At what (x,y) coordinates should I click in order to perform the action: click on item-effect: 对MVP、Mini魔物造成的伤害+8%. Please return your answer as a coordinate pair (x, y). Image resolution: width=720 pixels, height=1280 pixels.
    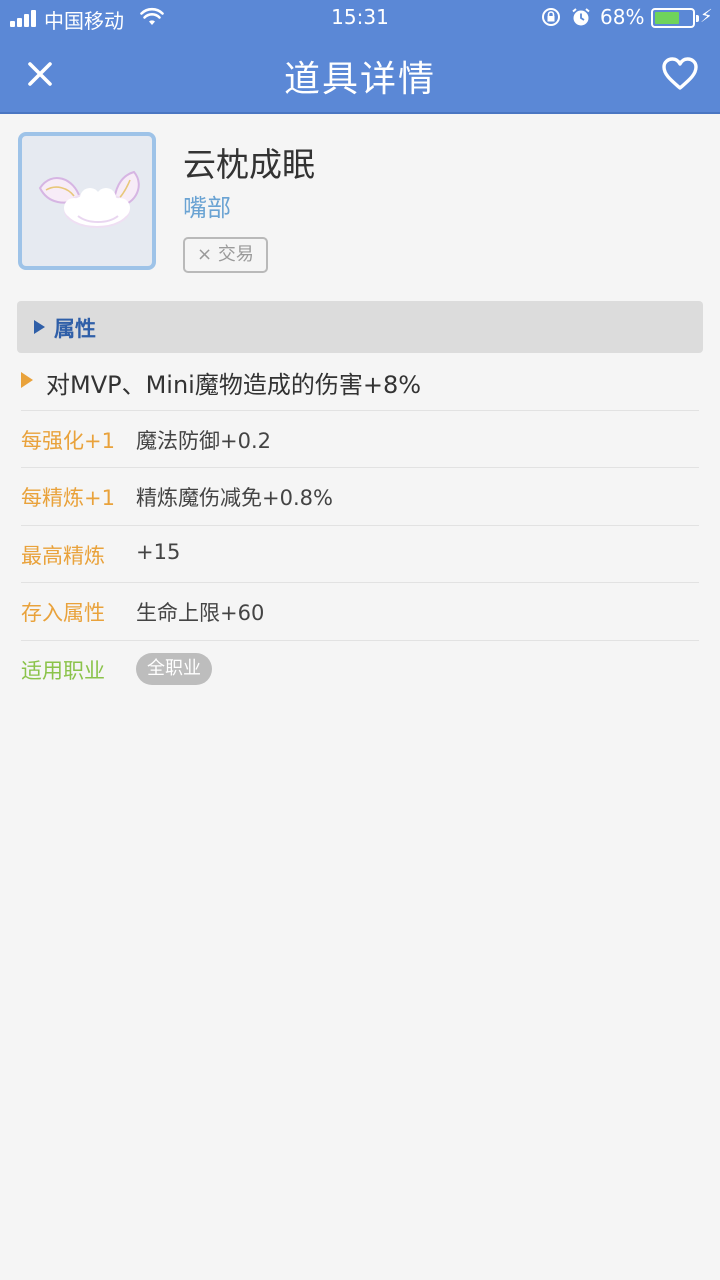
    Looking at the image, I should click on (361, 388).